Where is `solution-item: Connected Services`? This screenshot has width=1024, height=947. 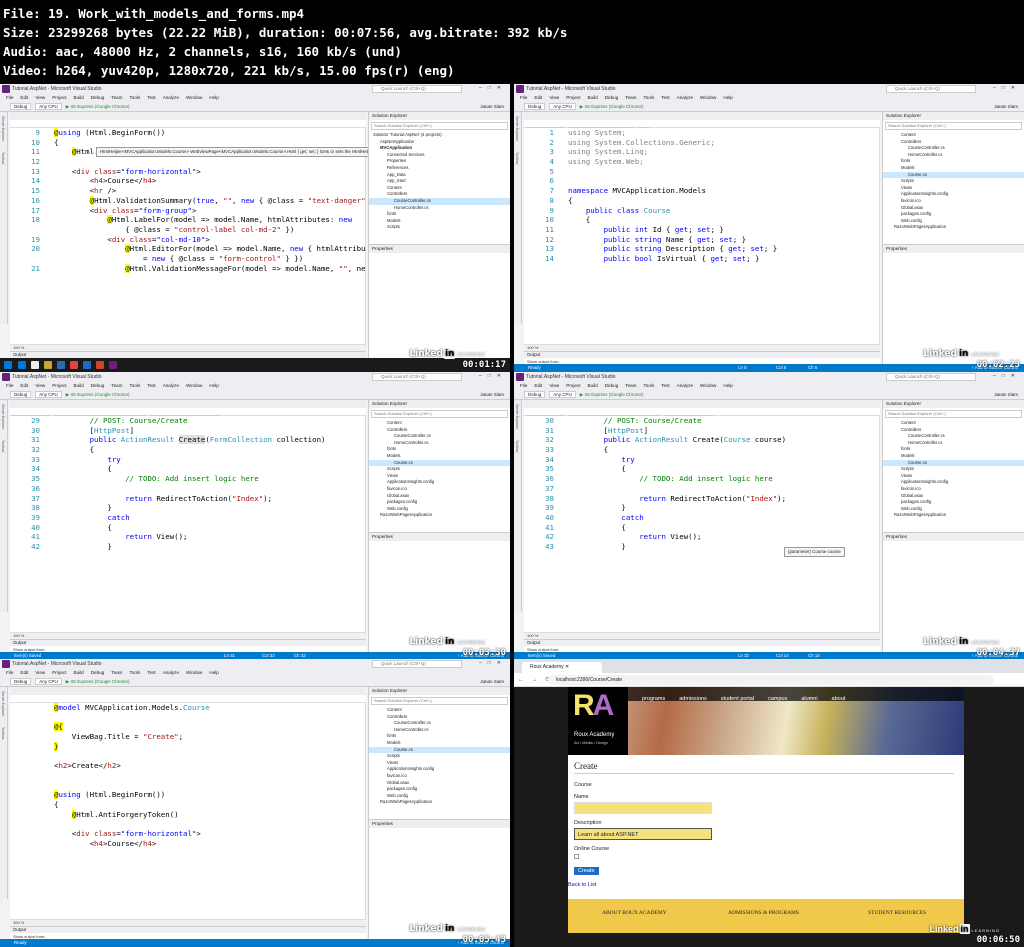
solution-item: Connected Services is located at coordinates (439, 155).